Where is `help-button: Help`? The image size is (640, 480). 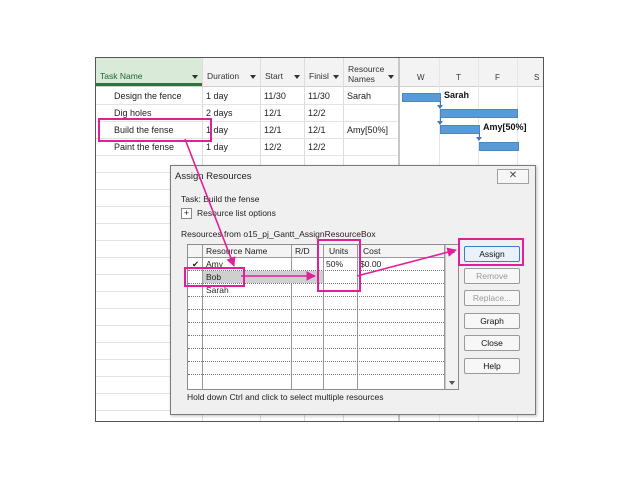
help-button: Help is located at coordinates (492, 366).